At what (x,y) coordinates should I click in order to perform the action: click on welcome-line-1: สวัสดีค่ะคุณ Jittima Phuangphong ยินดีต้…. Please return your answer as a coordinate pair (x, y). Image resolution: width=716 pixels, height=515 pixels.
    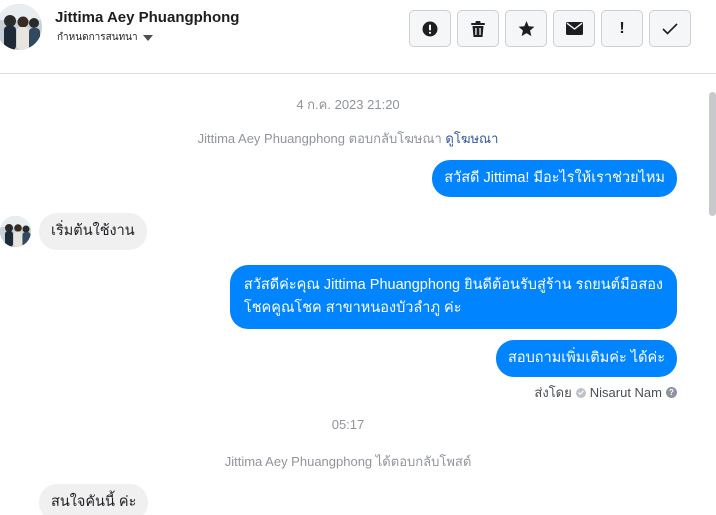
    Looking at the image, I should click on (453, 285).